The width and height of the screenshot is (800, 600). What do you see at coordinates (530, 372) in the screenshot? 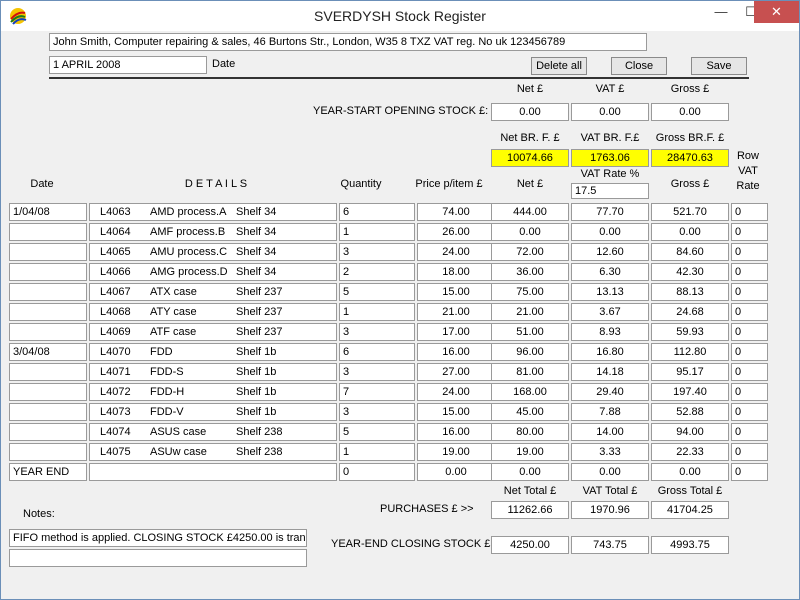
I see `row-net-cell: 81.00` at bounding box center [530, 372].